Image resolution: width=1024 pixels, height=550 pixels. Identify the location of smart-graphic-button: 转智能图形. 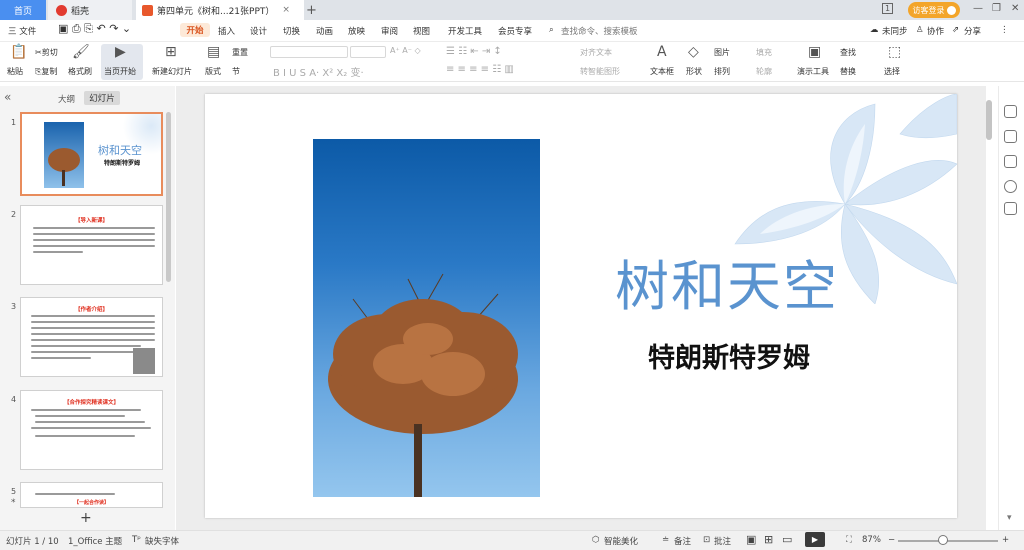
(600, 71).